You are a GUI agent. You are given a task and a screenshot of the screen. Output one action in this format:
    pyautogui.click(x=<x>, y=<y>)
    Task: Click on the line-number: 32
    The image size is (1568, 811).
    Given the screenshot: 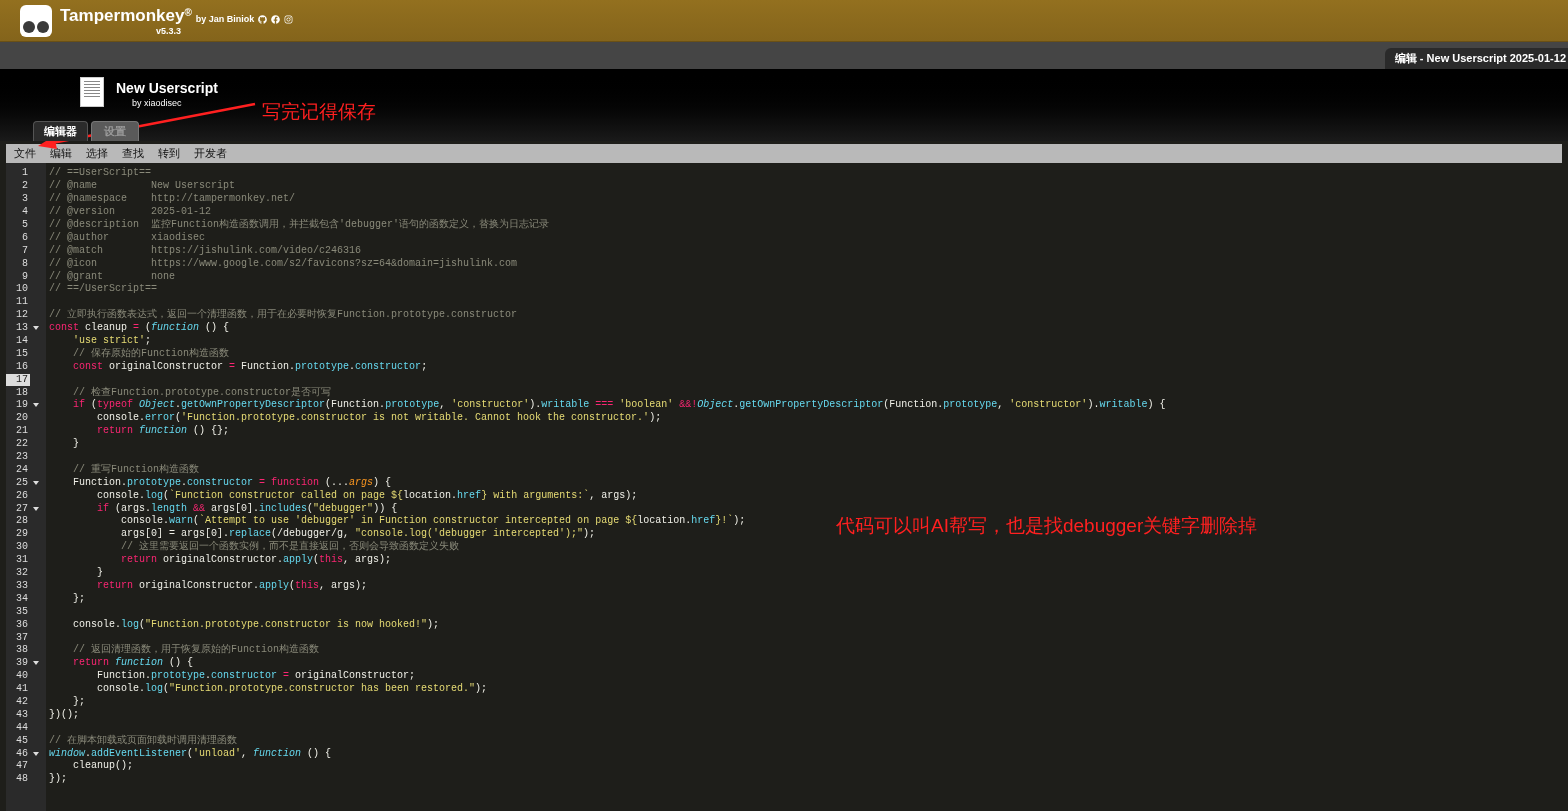 What is the action you would take?
    pyautogui.click(x=22, y=573)
    